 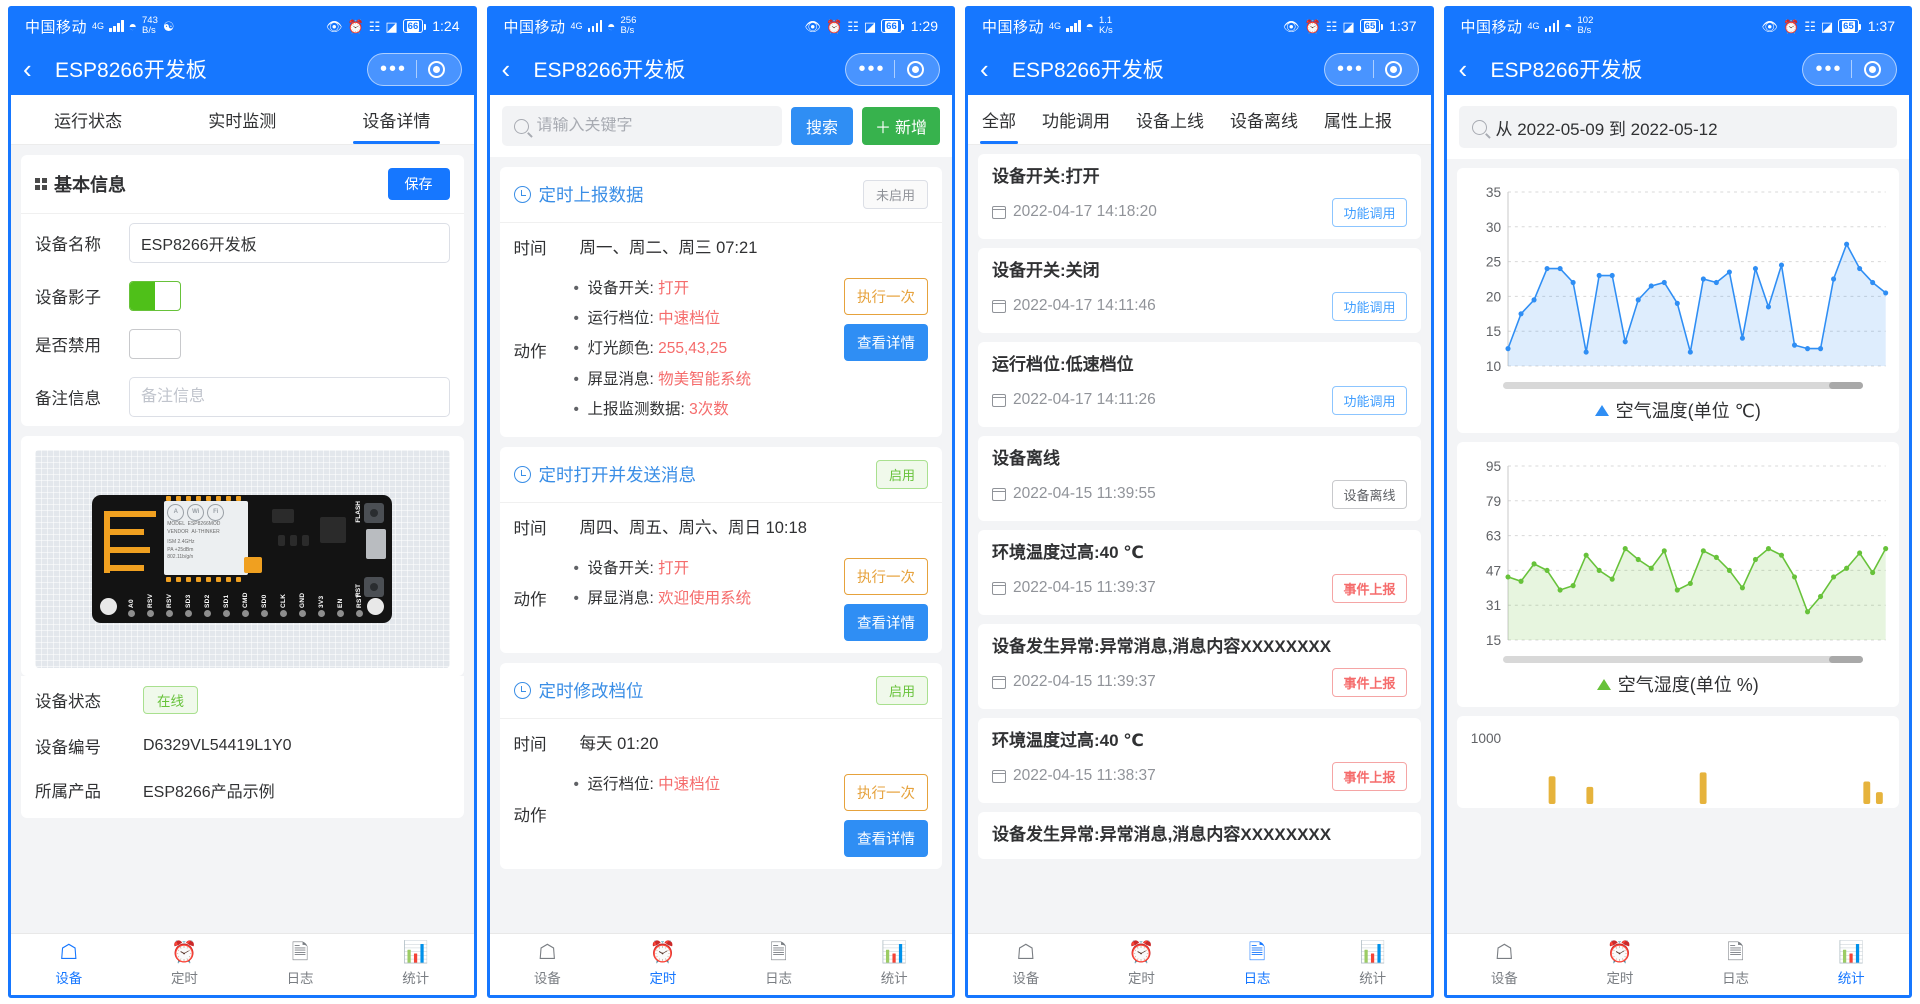 I want to click on alarm-icon: ⏰, so click(x=184, y=952).